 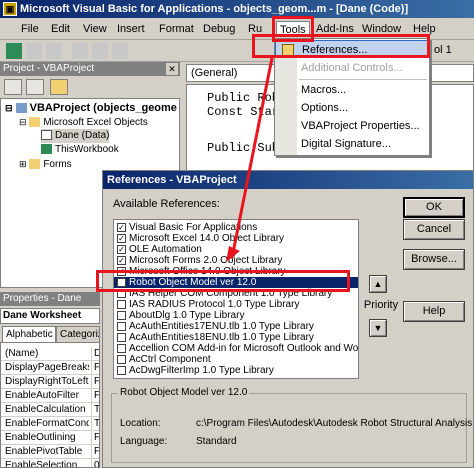 What do you see at coordinates (34, 51) in the screenshot?
I see `insert-module-icon` at bounding box center [34, 51].